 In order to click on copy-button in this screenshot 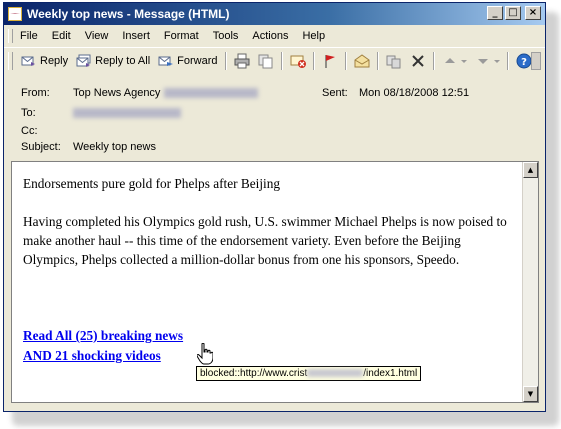, I will do `click(266, 61)`.